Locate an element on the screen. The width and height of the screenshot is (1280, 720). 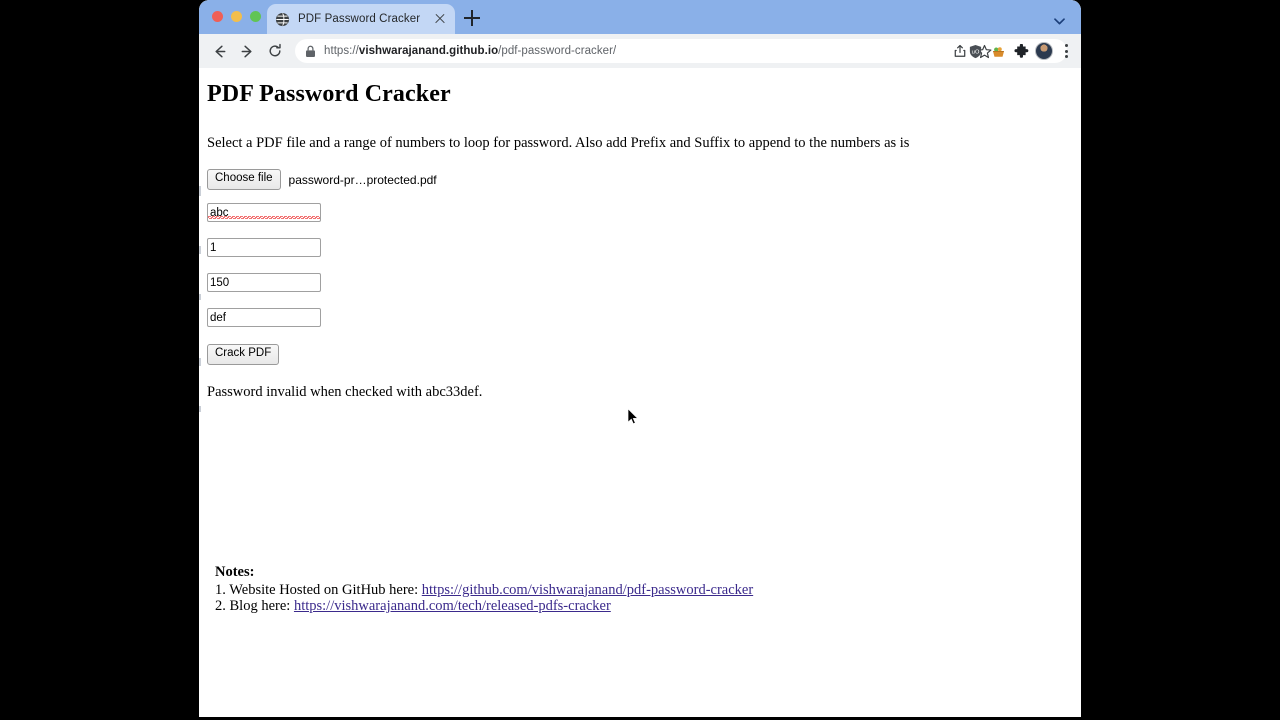
arrow-left-icon is located at coordinates (219, 51).